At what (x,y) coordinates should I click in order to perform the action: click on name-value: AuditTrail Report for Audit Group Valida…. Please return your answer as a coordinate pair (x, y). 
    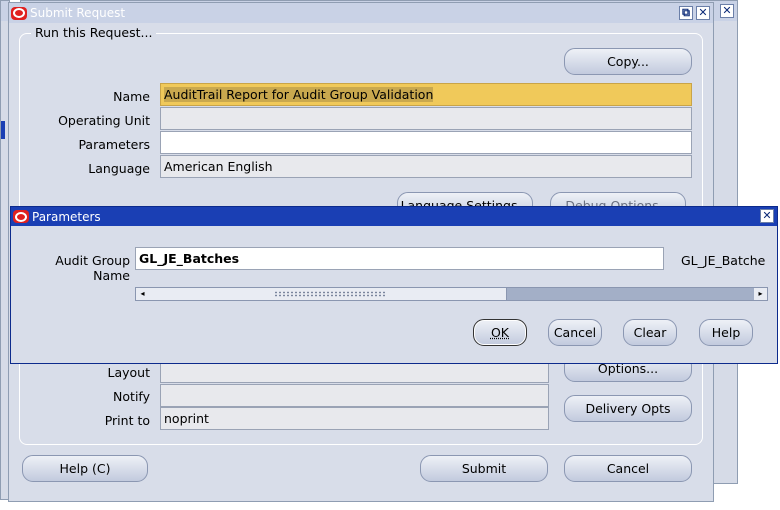
    Looking at the image, I should click on (299, 94).